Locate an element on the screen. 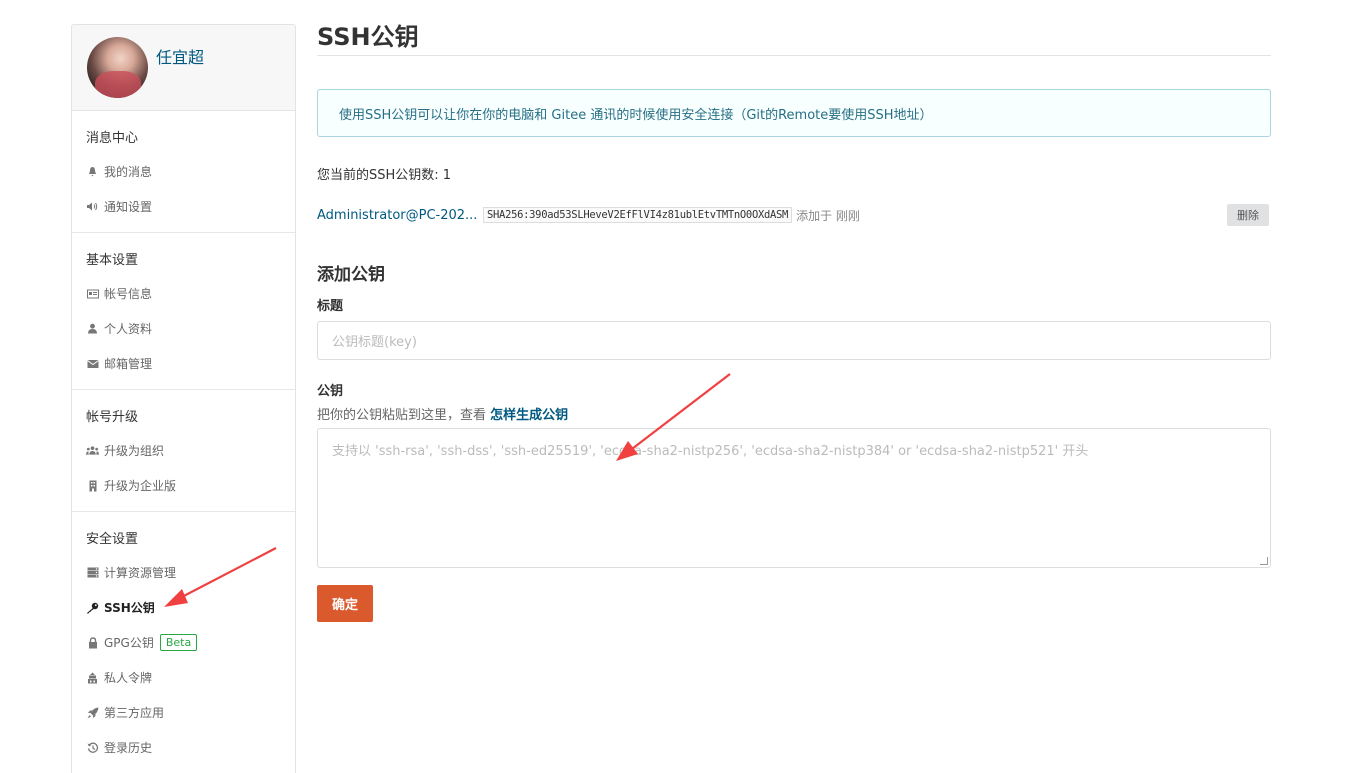 Image resolution: width=1354 pixels, height=773 pixels. id-card-icon is located at coordinates (92, 293).